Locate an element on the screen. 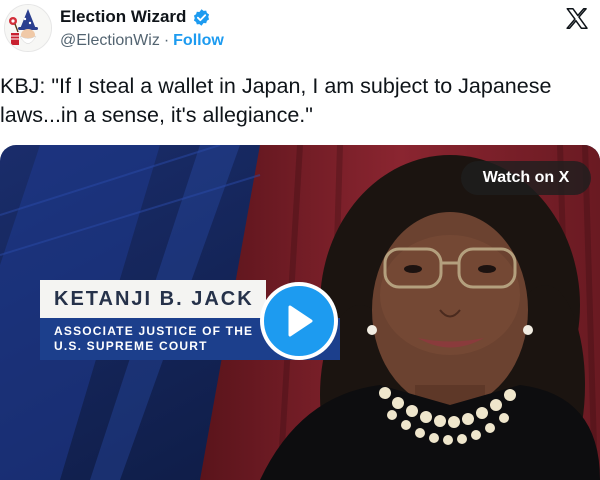 The image size is (600, 480). author-name-row: Election Wizard is located at coordinates (135, 17).